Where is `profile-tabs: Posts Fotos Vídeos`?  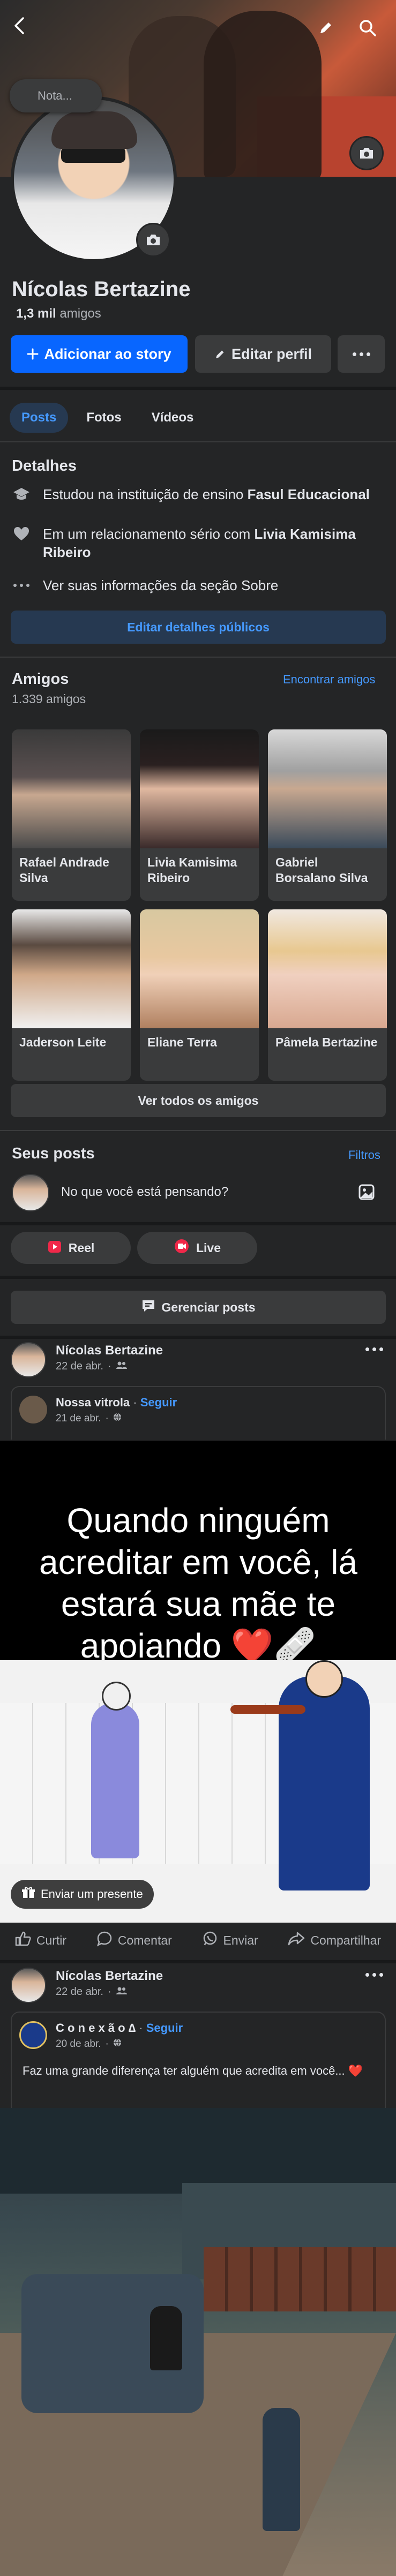 profile-tabs: Posts Fotos Vídeos is located at coordinates (107, 418).